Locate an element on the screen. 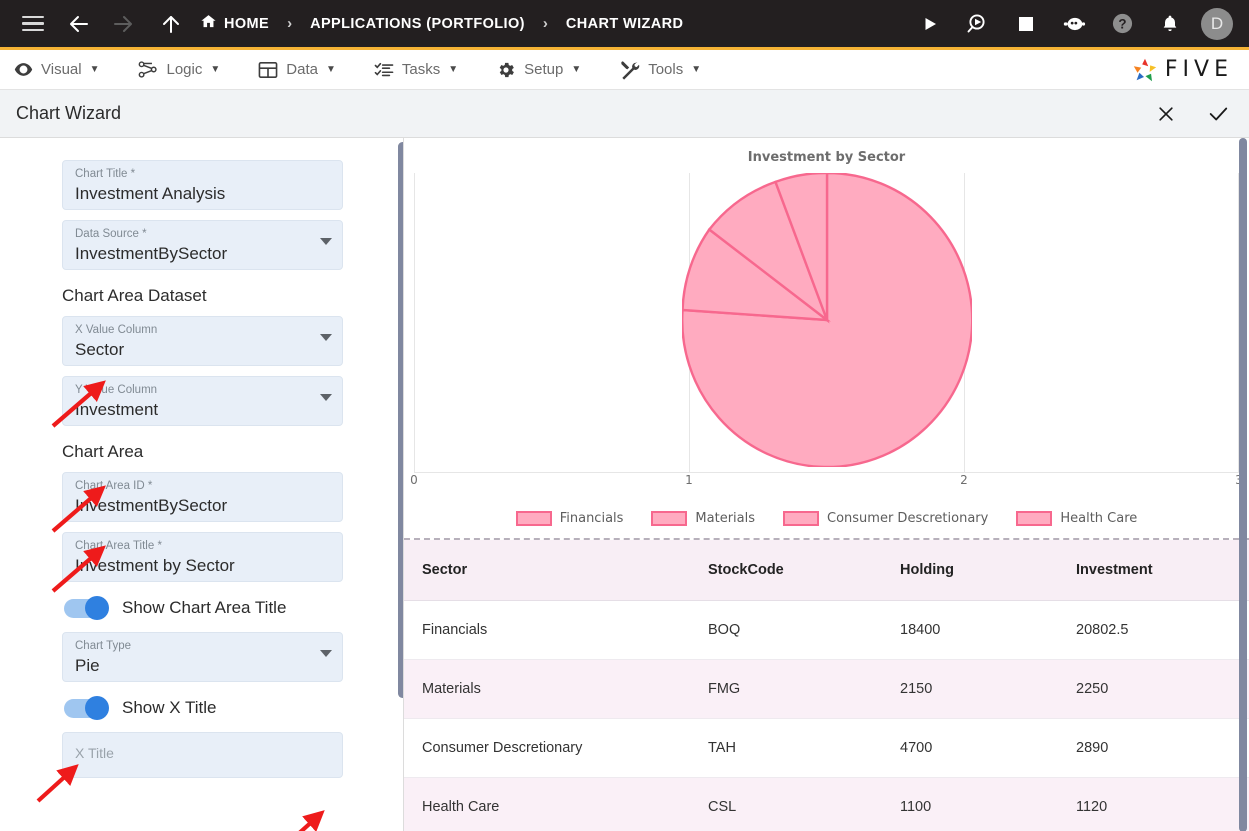  value-chart-title: Investment Analysis is located at coordinates (150, 193).